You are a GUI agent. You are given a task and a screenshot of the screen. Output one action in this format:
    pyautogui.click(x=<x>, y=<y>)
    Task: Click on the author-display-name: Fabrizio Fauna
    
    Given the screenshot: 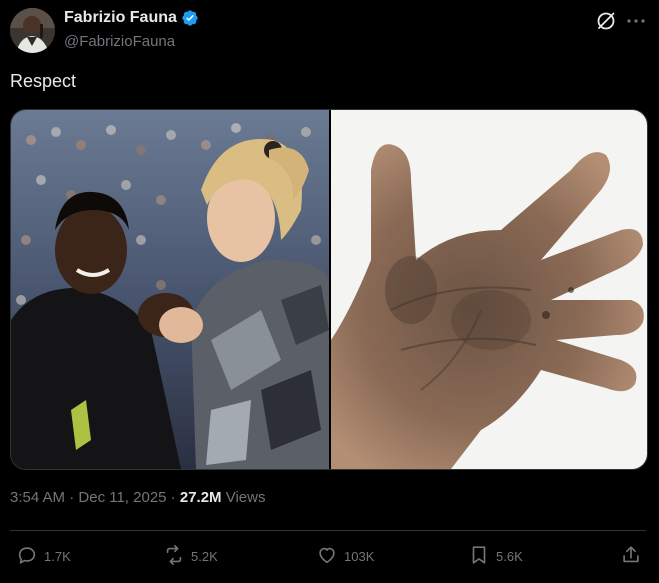 What is the action you would take?
    pyautogui.click(x=120, y=18)
    